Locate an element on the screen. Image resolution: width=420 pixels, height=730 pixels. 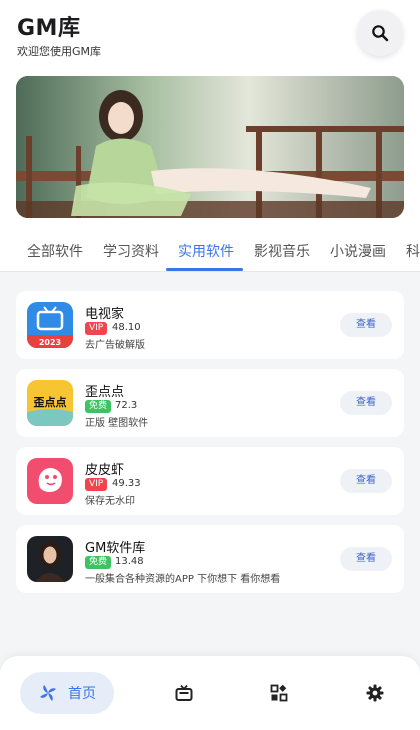
tab-study-materials: 学习资料 is located at coordinates (131, 251).